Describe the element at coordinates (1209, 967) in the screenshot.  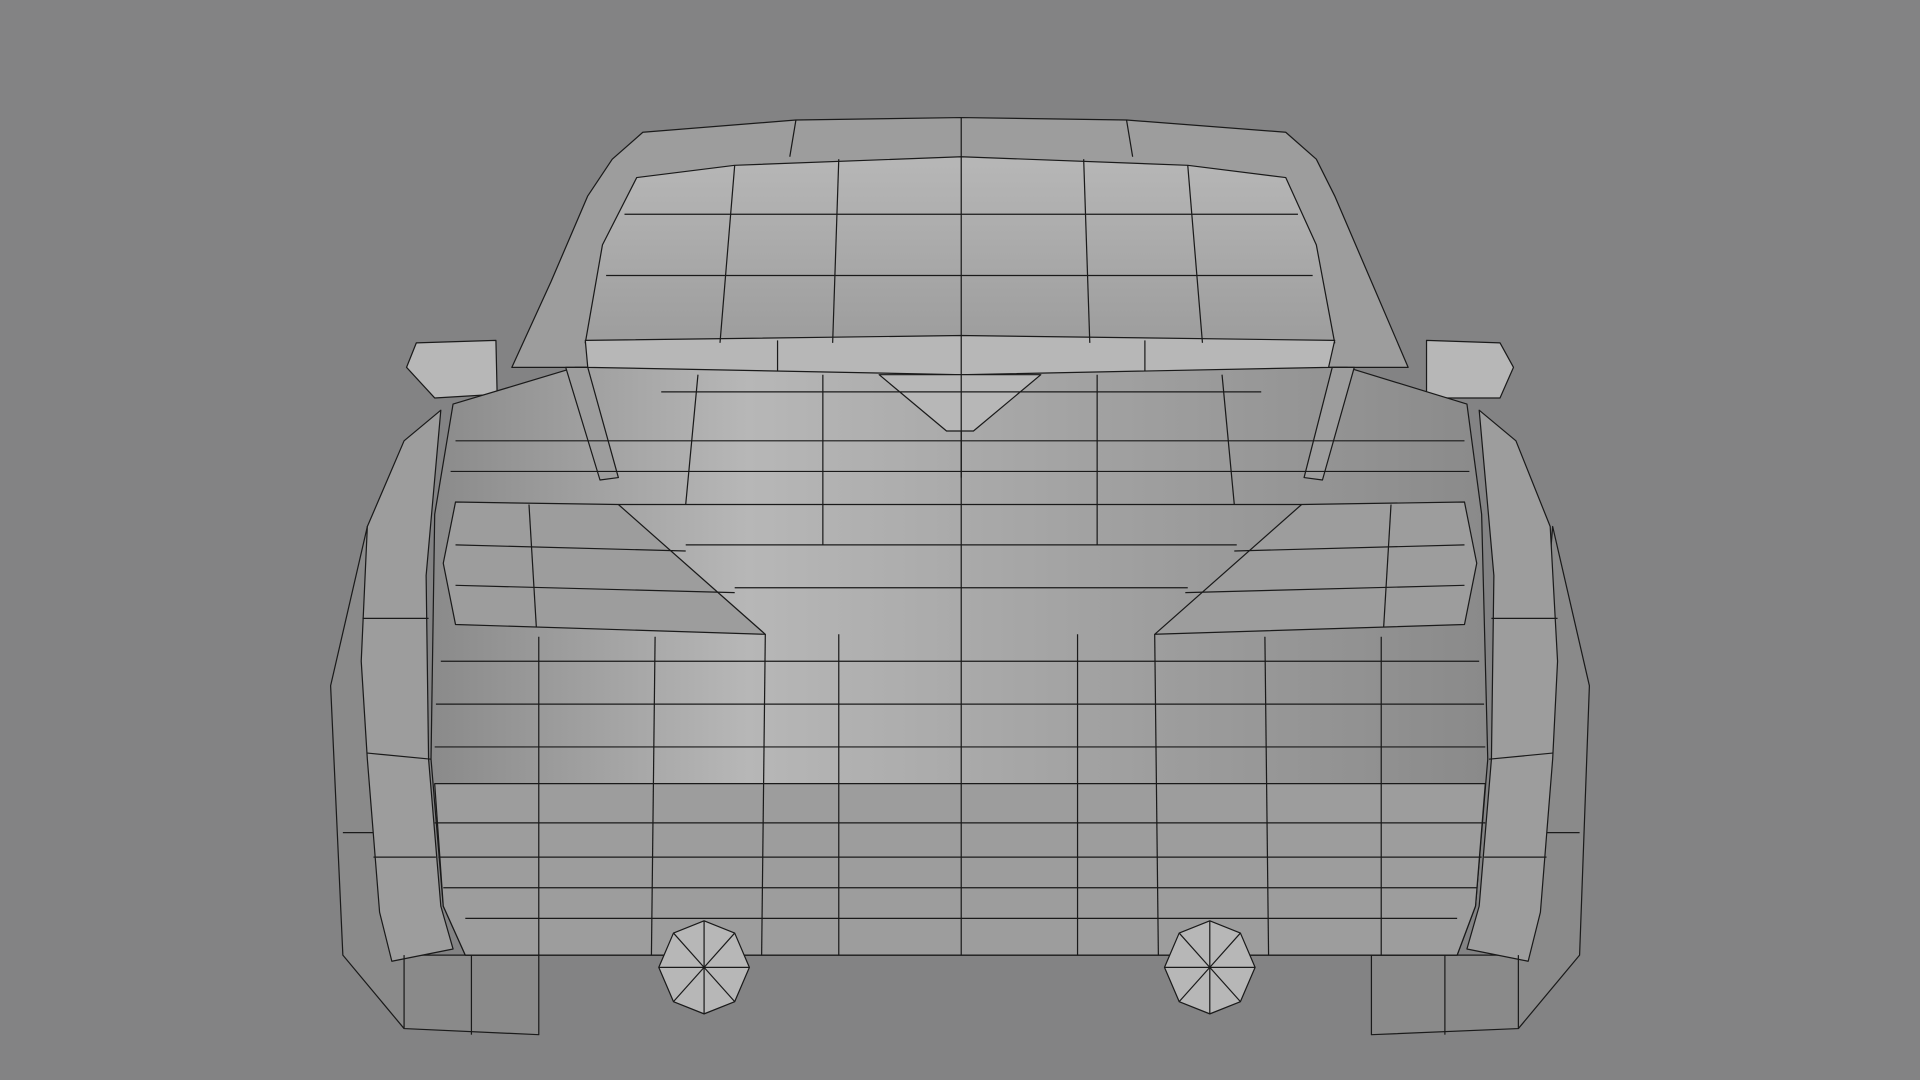
I see `right-exhaust-tip` at that location.